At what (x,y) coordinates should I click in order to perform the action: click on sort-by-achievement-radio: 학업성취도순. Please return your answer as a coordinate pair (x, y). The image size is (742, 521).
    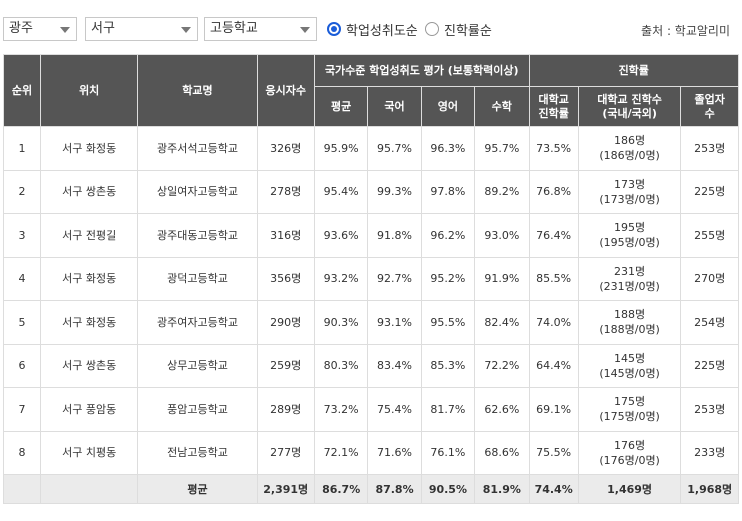
    Looking at the image, I should click on (372, 29).